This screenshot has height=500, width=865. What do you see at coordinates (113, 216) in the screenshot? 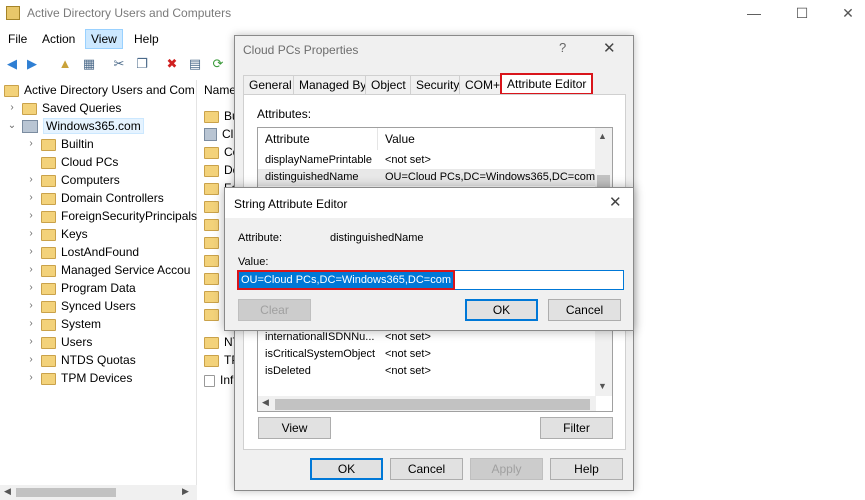
I see `tree-item-foreign-security-principals: › ForeignSecurityPrincipals` at bounding box center [113, 216].